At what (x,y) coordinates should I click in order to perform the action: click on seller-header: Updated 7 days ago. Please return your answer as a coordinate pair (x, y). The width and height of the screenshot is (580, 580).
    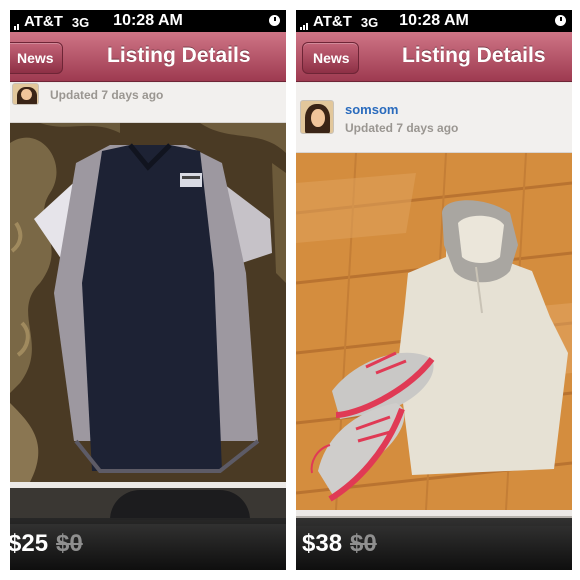
    Looking at the image, I should click on (148, 103).